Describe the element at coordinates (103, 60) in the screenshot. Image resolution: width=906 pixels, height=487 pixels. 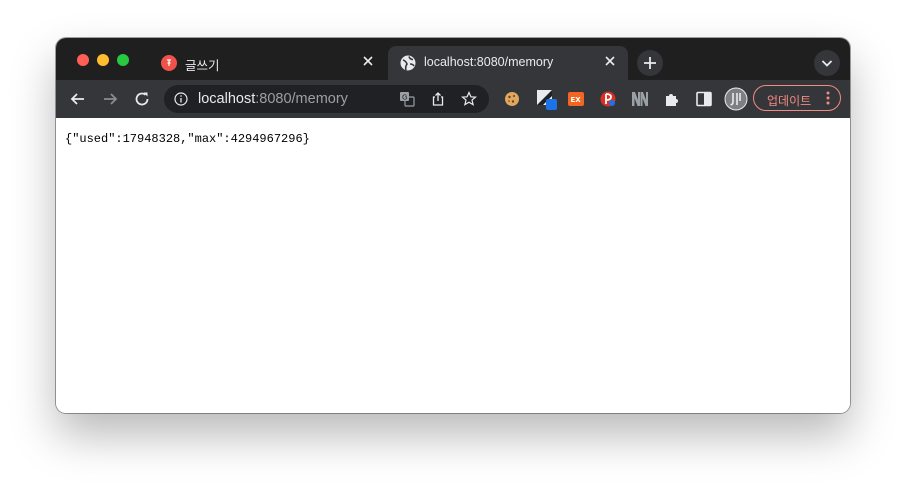
I see `minimize-window-button` at that location.